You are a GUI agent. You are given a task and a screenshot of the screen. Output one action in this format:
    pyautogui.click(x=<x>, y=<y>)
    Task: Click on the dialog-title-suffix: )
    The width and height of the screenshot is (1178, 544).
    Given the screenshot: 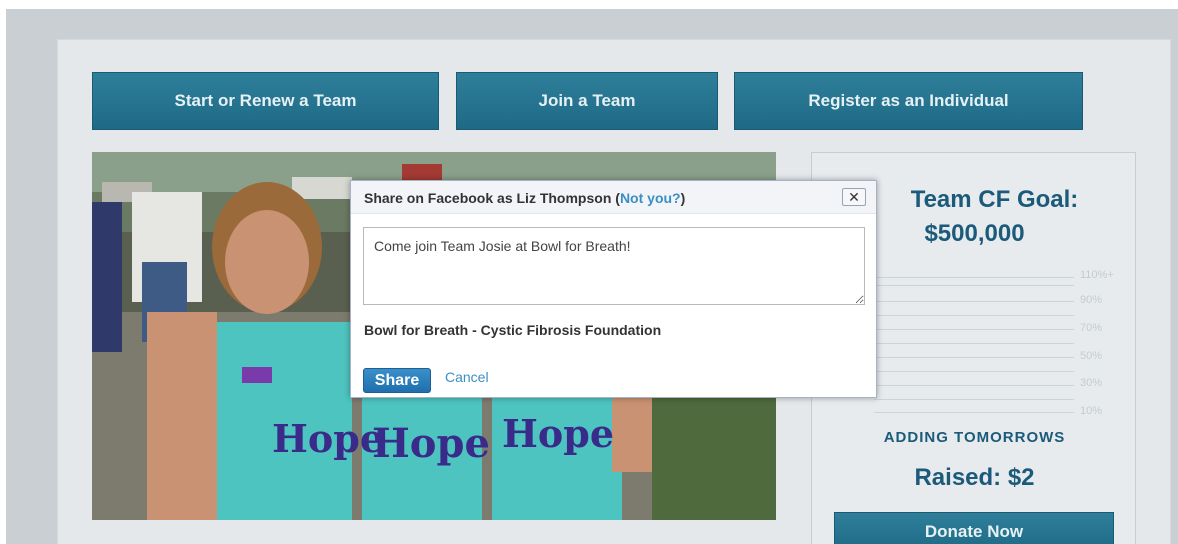 What is the action you would take?
    pyautogui.click(x=683, y=198)
    